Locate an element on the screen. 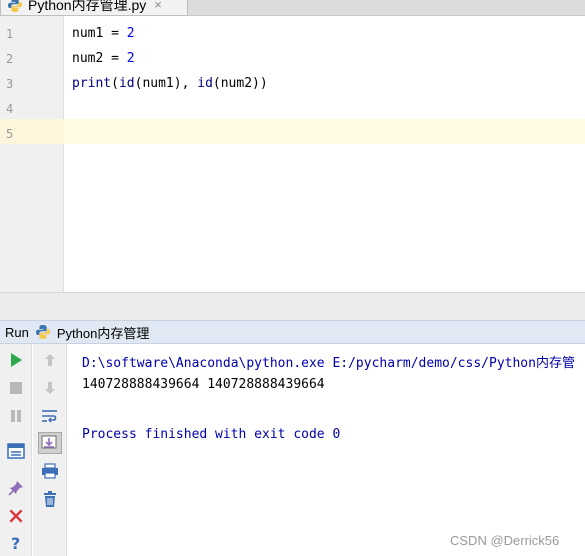 This screenshot has height=556, width=585. run-tool-window-header: Run Python内存管理 is located at coordinates (292, 332).